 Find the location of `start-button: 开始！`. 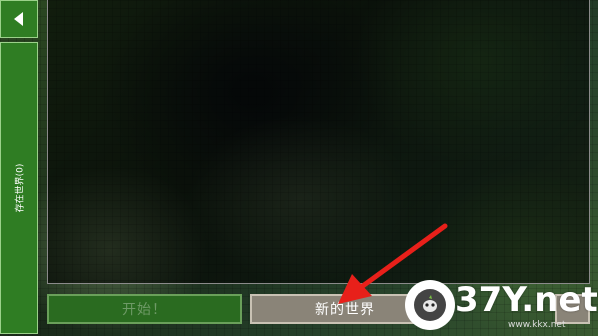

start-button: 开始！ is located at coordinates (144, 309).